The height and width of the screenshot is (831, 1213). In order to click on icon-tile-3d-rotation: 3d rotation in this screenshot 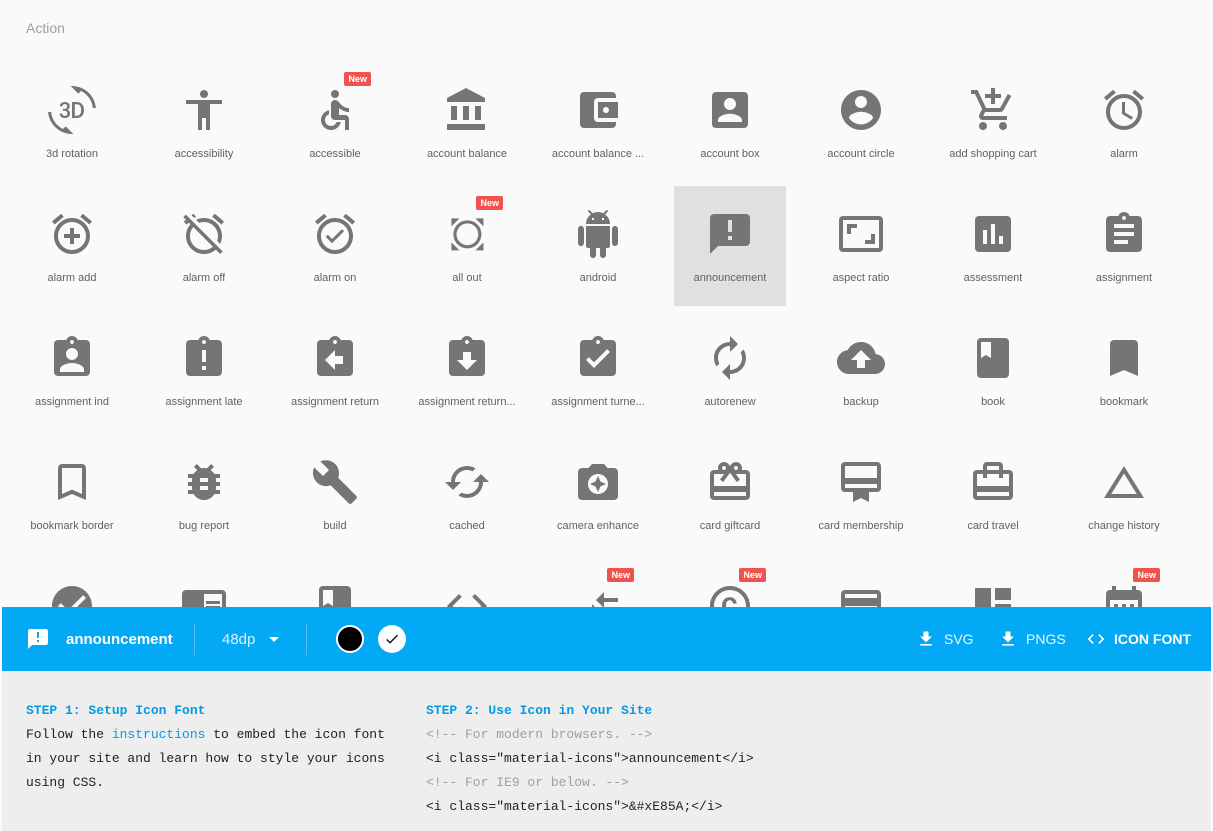, I will do `click(72, 122)`.